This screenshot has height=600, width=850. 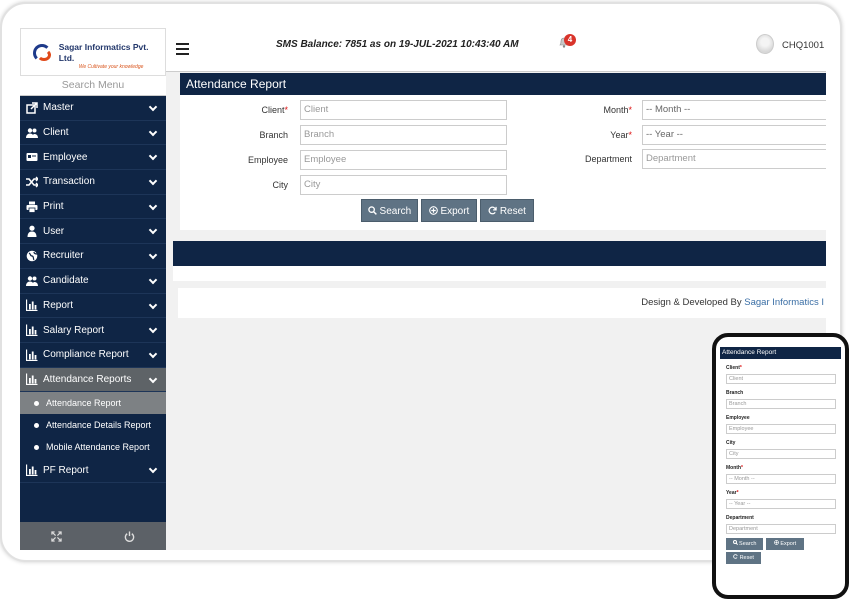 What do you see at coordinates (273, 135) in the screenshot?
I see `branch-label: Branch` at bounding box center [273, 135].